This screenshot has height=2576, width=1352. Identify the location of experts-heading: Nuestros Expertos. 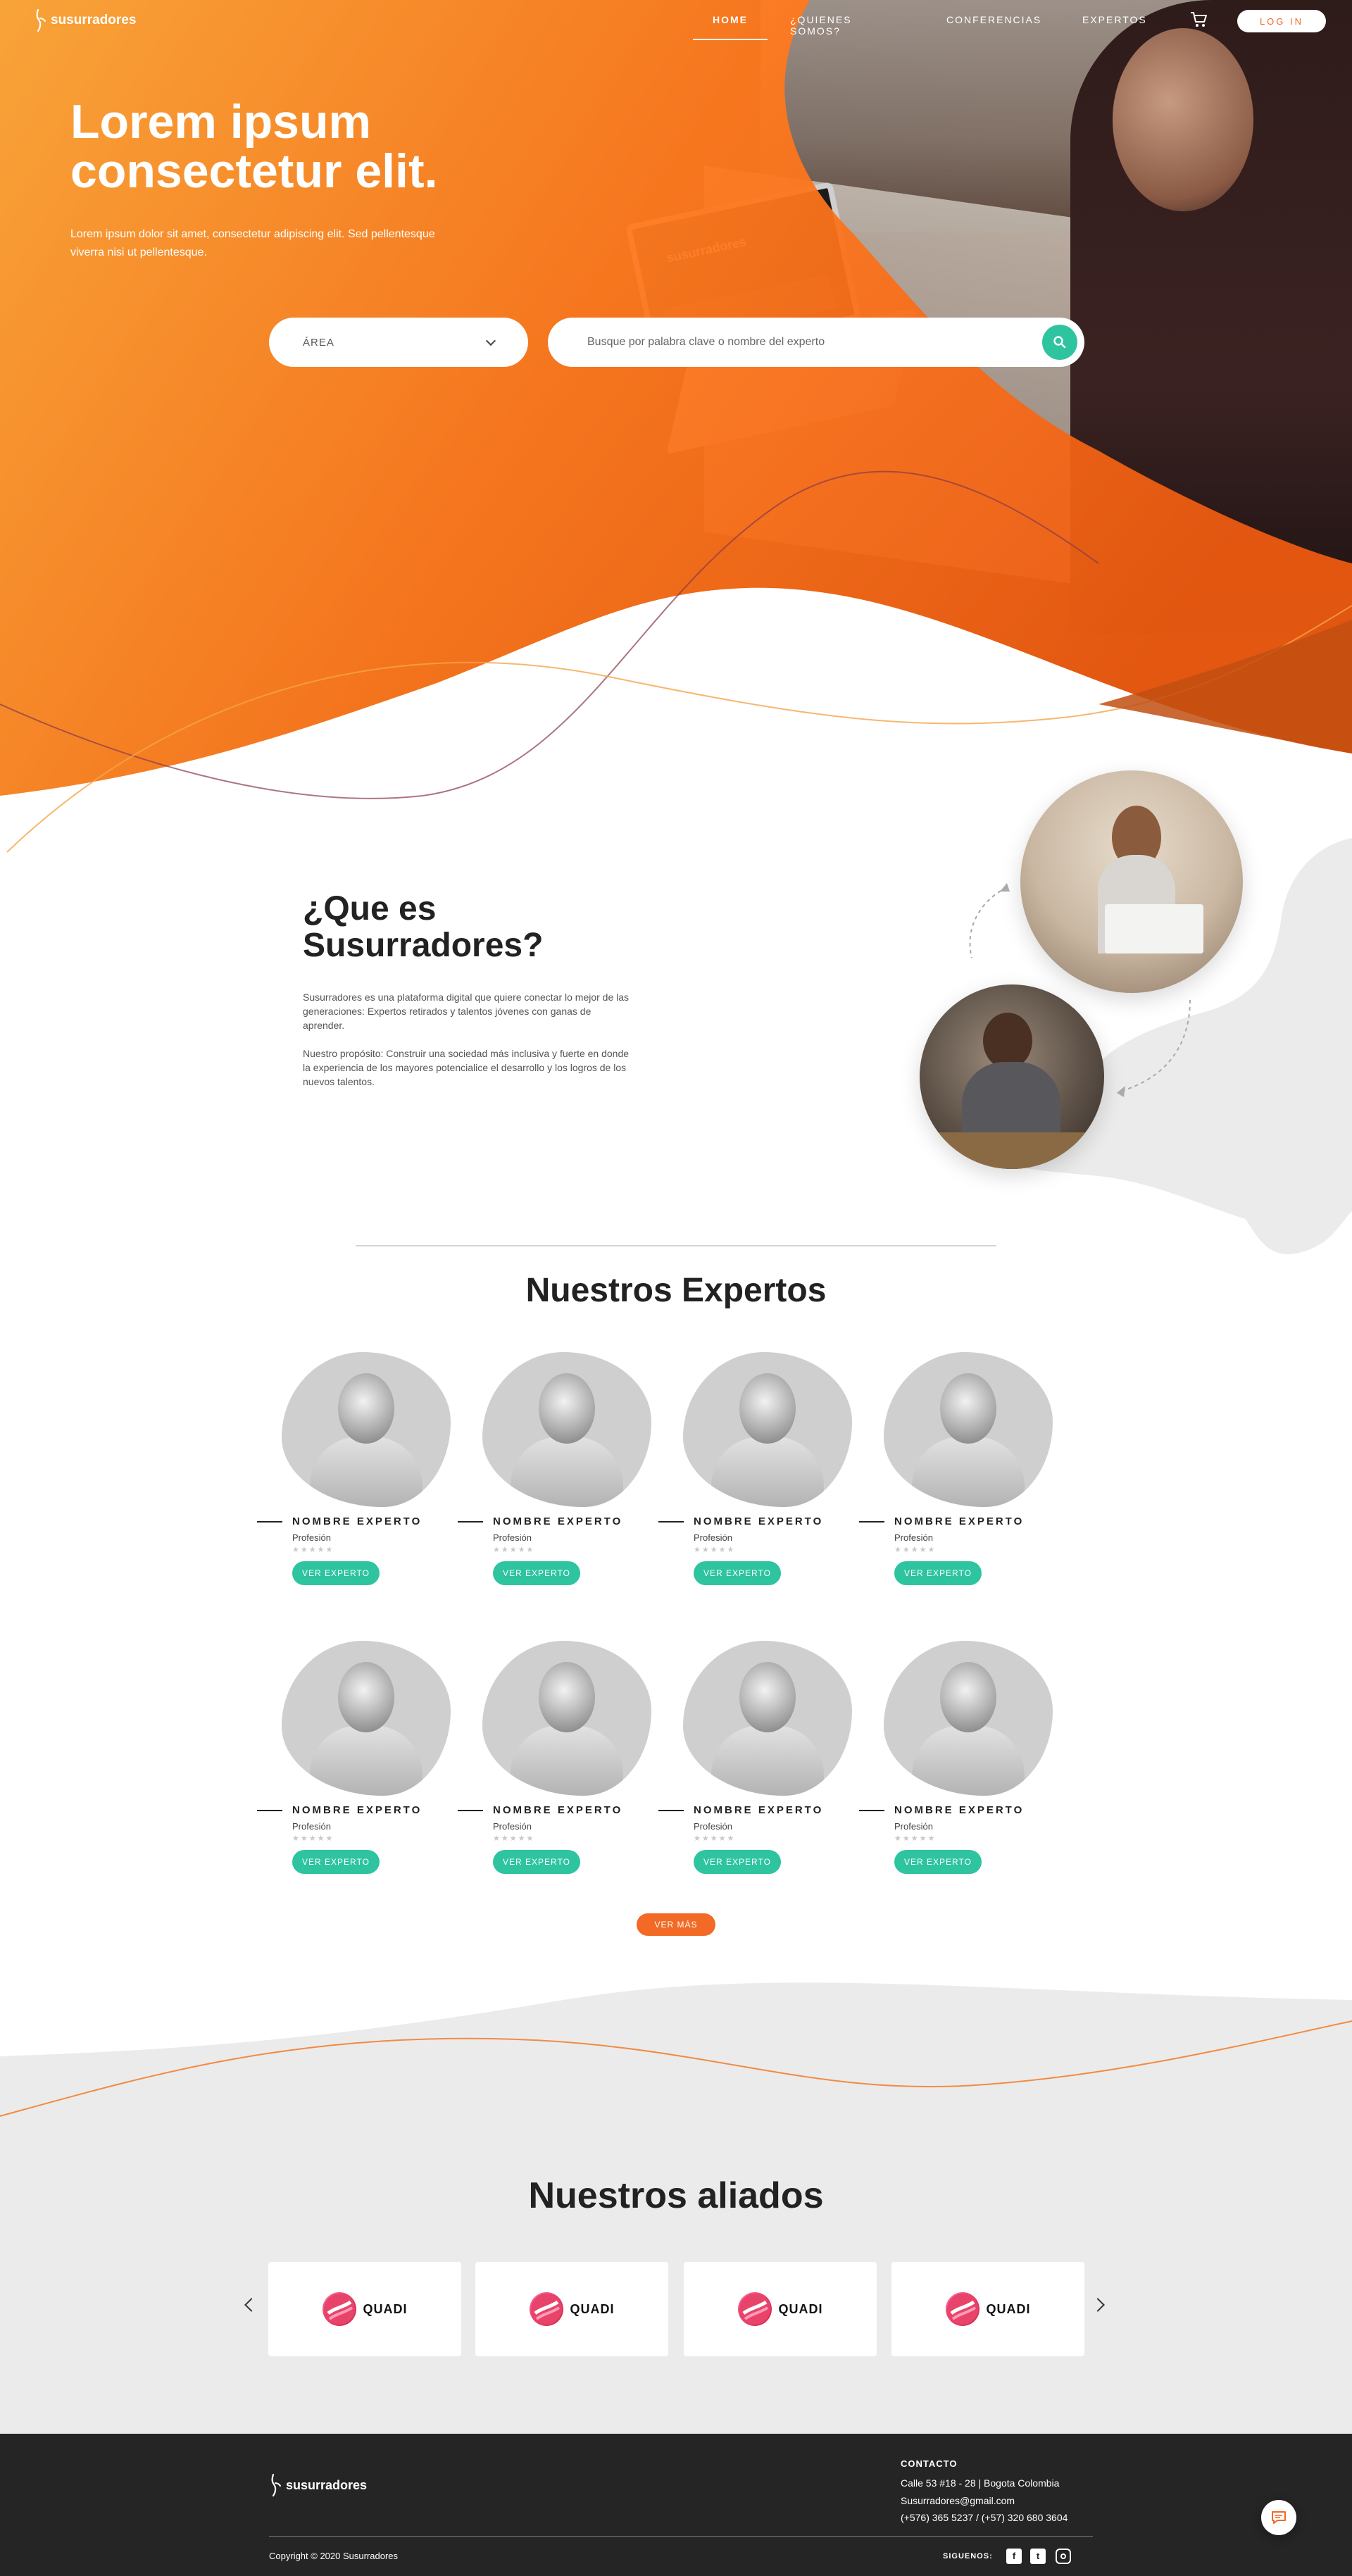
(676, 1290).